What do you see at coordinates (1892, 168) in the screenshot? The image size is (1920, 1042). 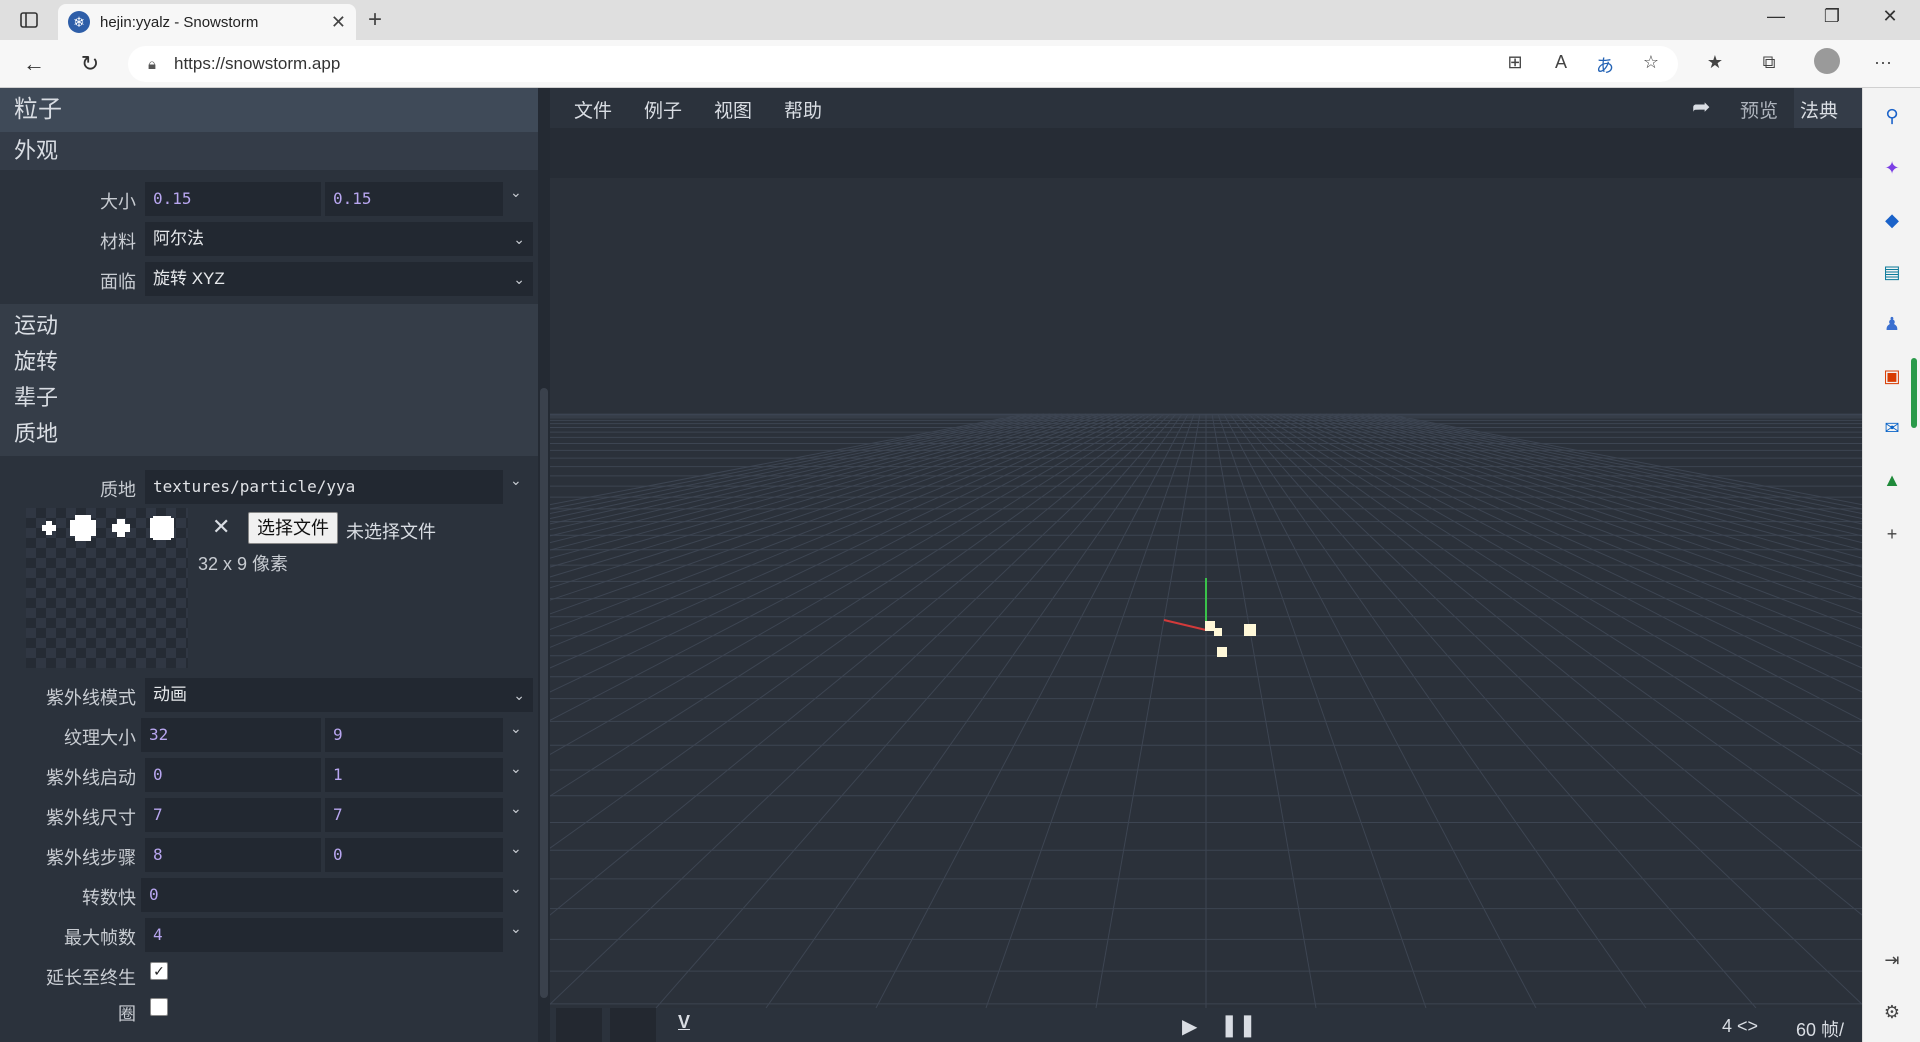 I see `copilot-icon: ✦` at bounding box center [1892, 168].